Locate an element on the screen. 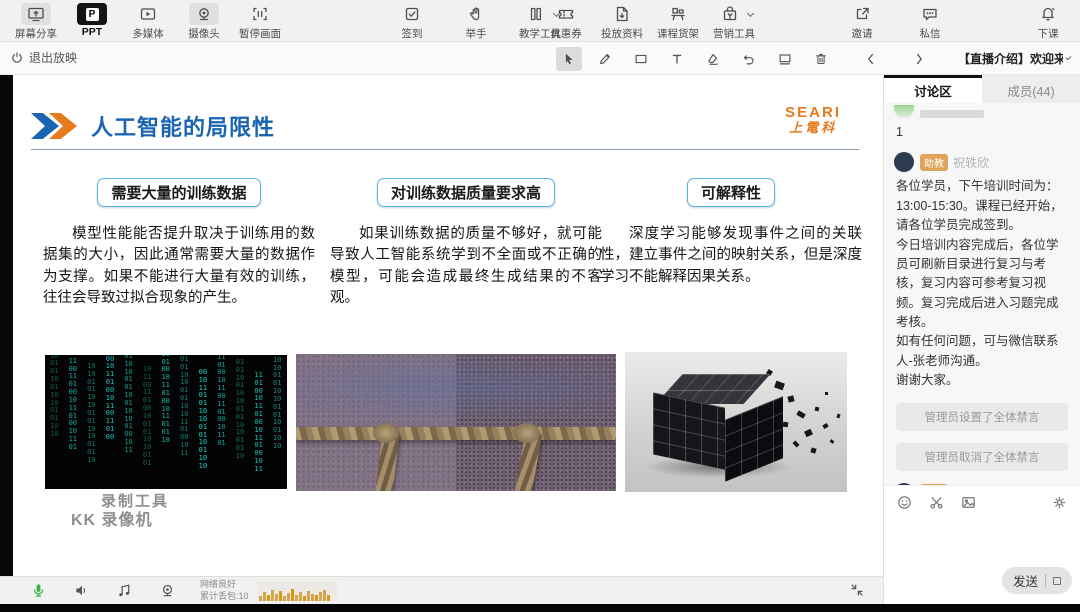 Image resolution: width=1080 pixels, height=612 pixels. webcam-icon is located at coordinates (167, 590).